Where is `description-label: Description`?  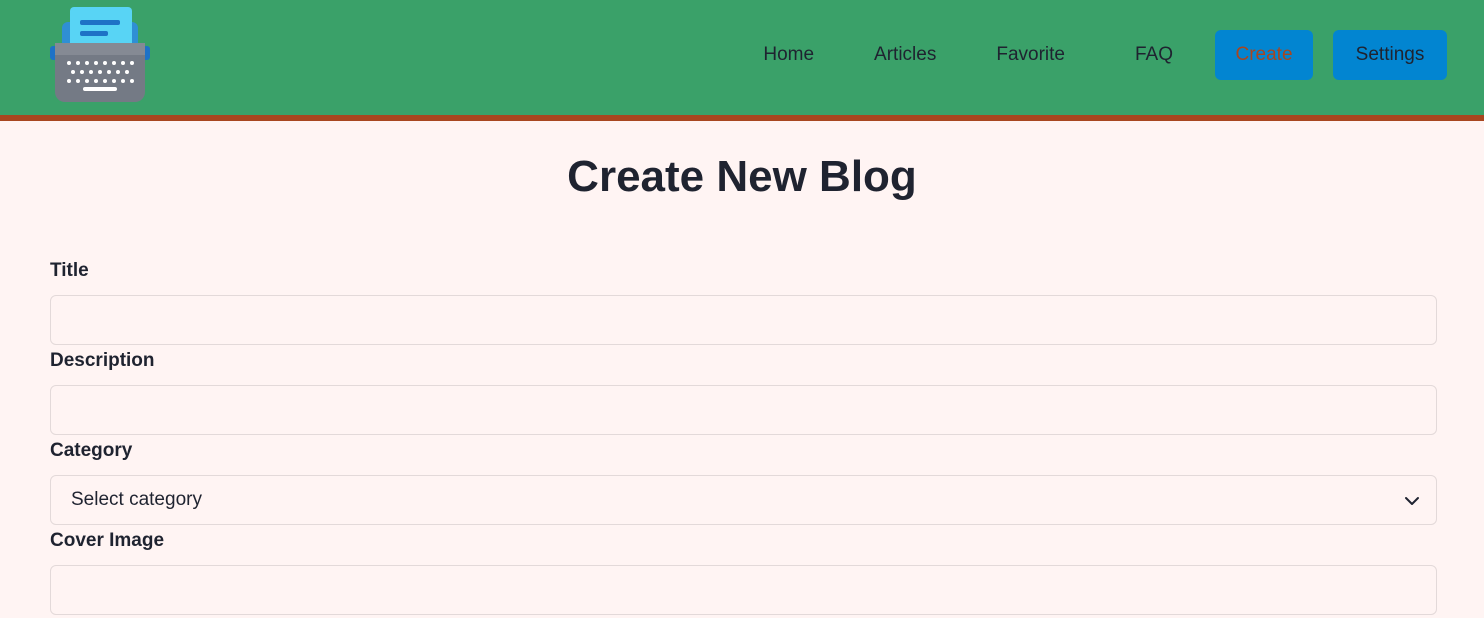
description-label: Description is located at coordinates (102, 360).